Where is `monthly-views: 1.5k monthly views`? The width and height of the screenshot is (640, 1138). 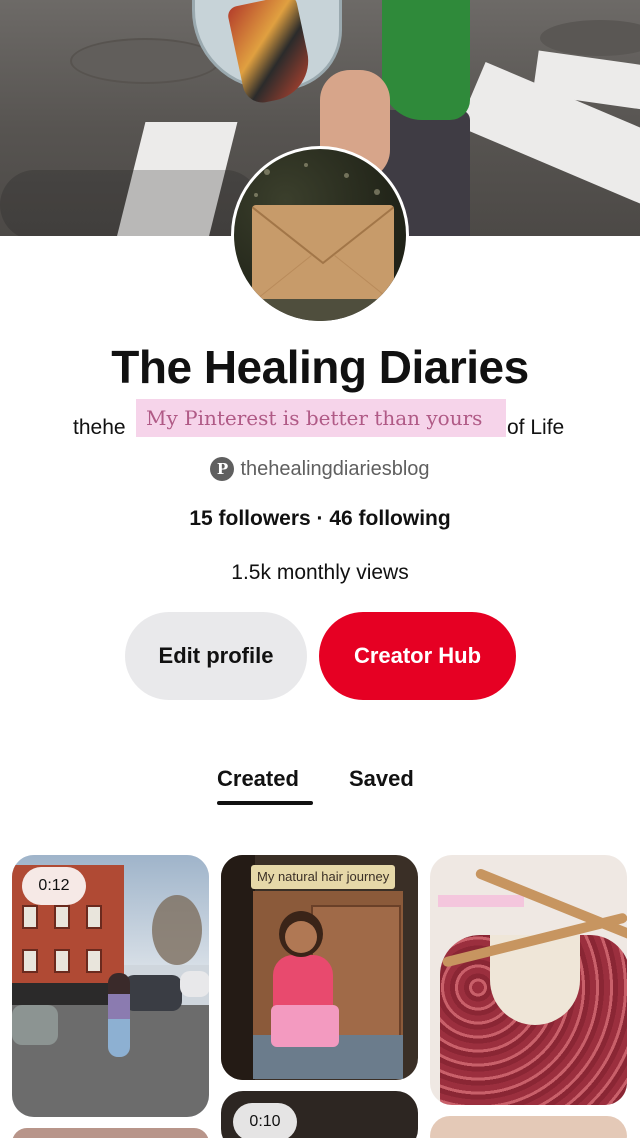 monthly-views: 1.5k monthly views is located at coordinates (320, 572).